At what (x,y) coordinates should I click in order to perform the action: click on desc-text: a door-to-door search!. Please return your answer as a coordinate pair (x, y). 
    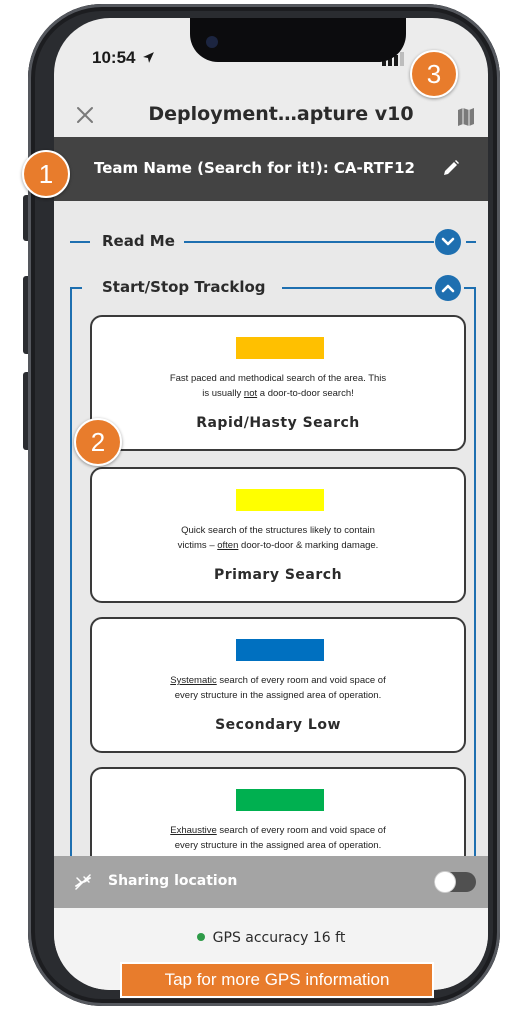
    Looking at the image, I should click on (305, 393).